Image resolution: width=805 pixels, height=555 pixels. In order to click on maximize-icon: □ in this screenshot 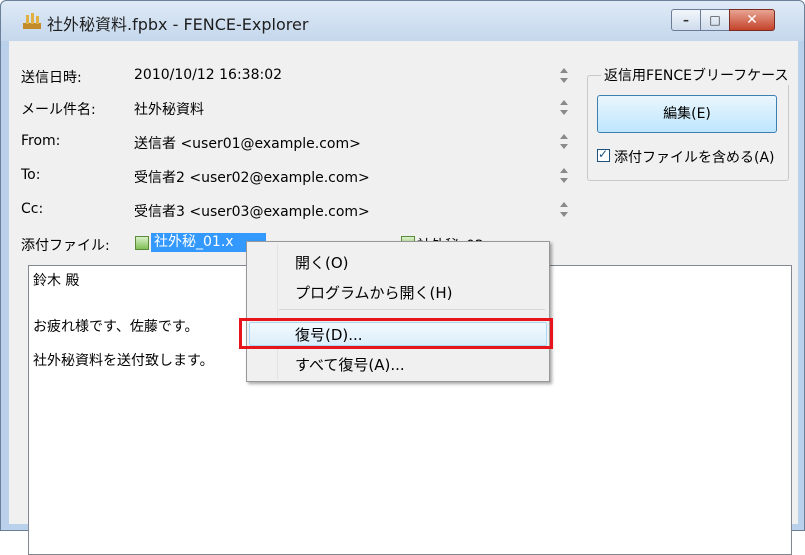, I will do `click(715, 20)`.